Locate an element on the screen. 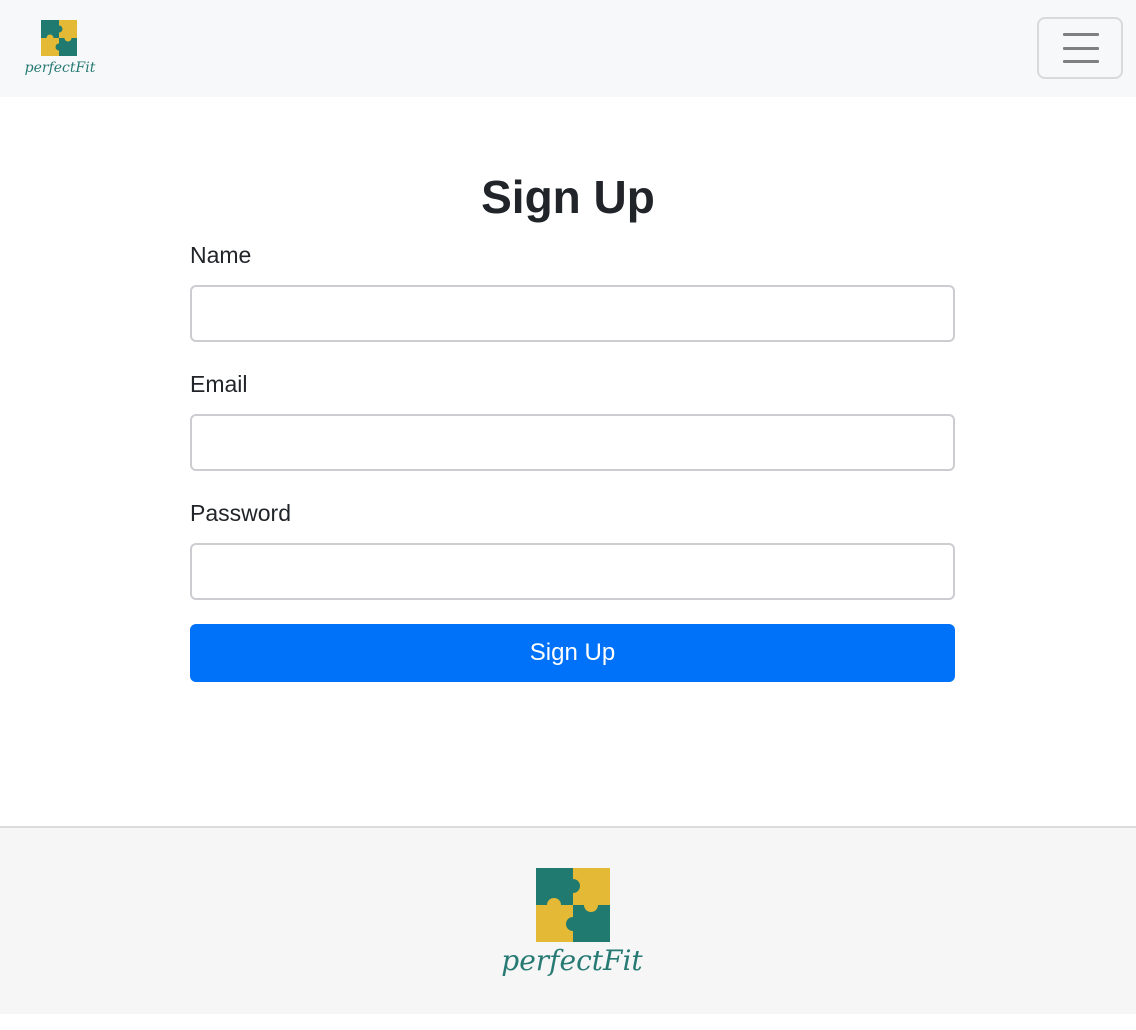 This screenshot has height=1030, width=1136. page-title: Sign Up is located at coordinates (568, 197).